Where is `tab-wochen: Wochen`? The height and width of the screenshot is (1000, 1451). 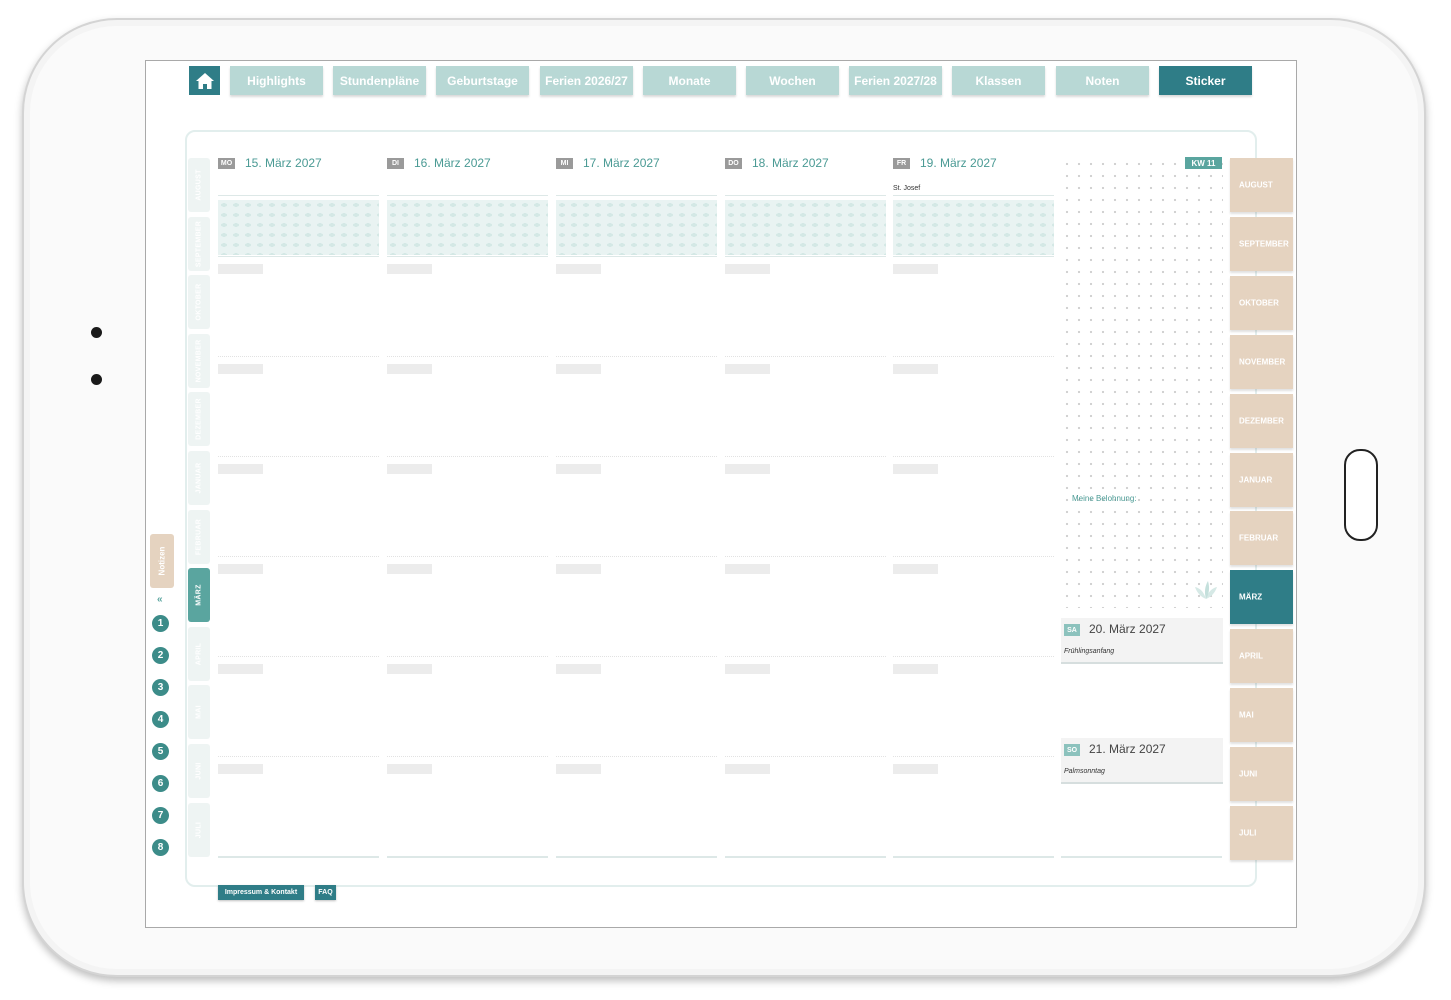
tab-wochen: Wochen is located at coordinates (792, 80).